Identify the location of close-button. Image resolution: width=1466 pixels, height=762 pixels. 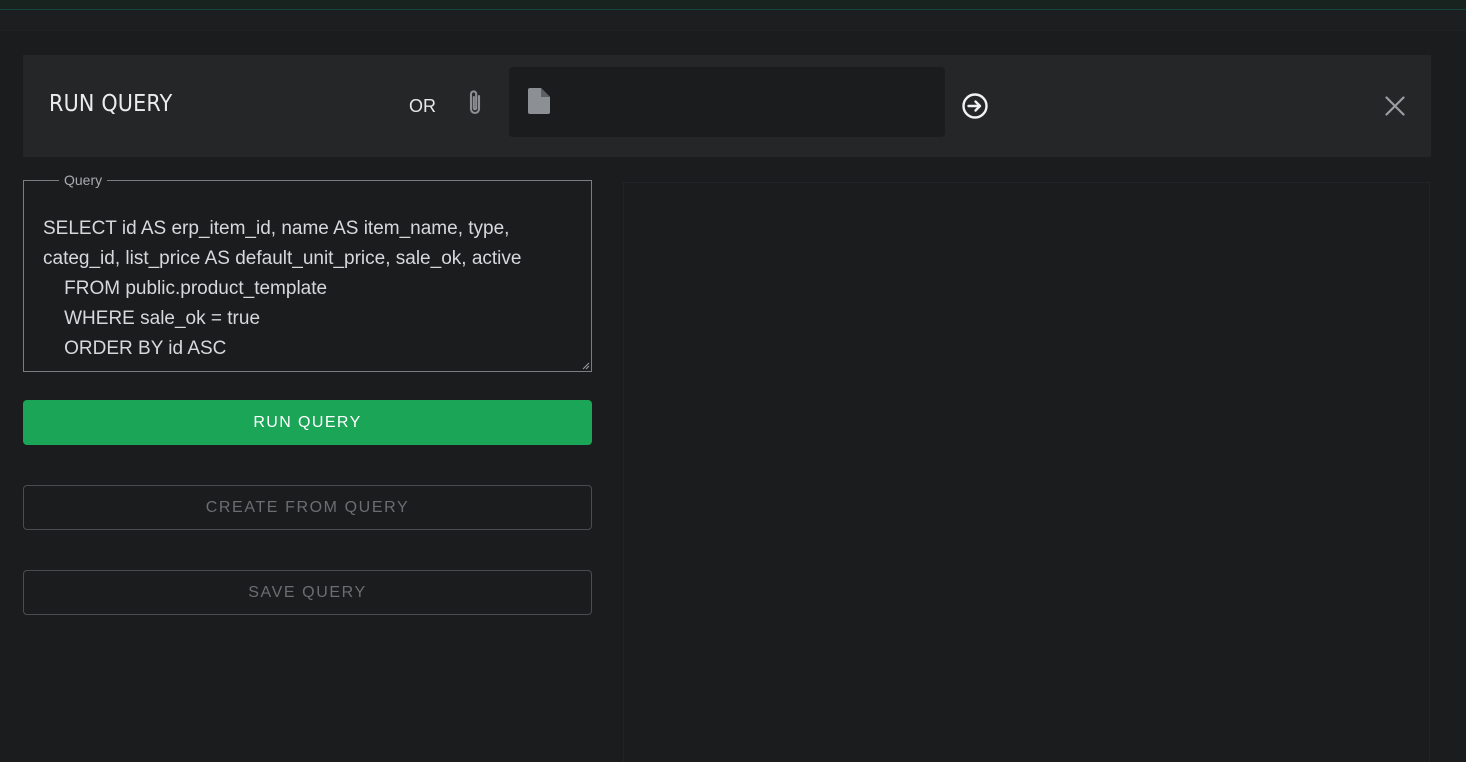
(1395, 106).